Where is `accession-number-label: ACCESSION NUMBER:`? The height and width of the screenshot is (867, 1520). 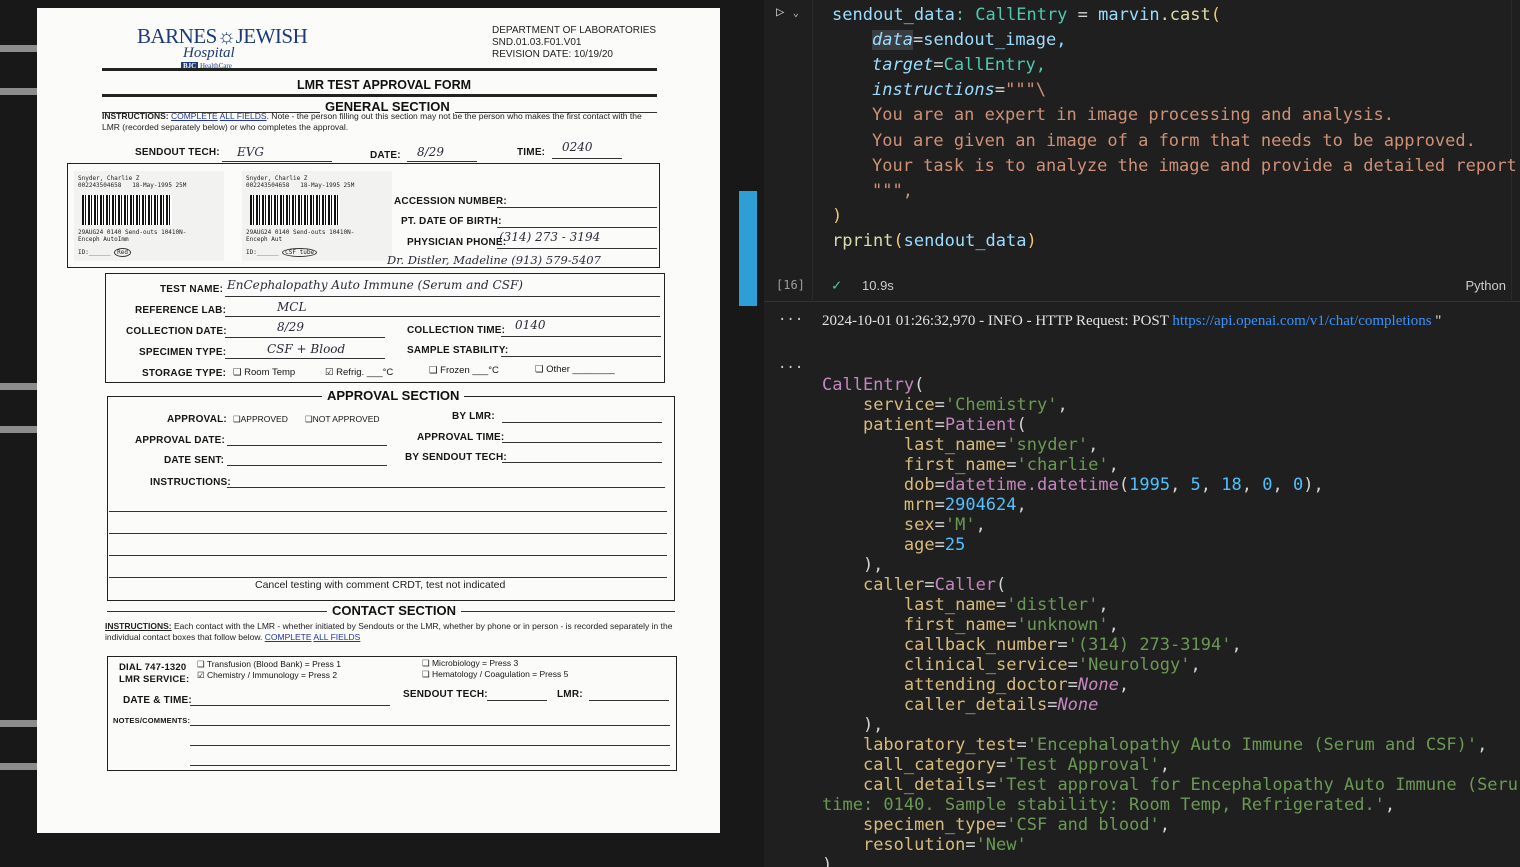
accession-number-label: ACCESSION NUMBER: is located at coordinates (450, 201).